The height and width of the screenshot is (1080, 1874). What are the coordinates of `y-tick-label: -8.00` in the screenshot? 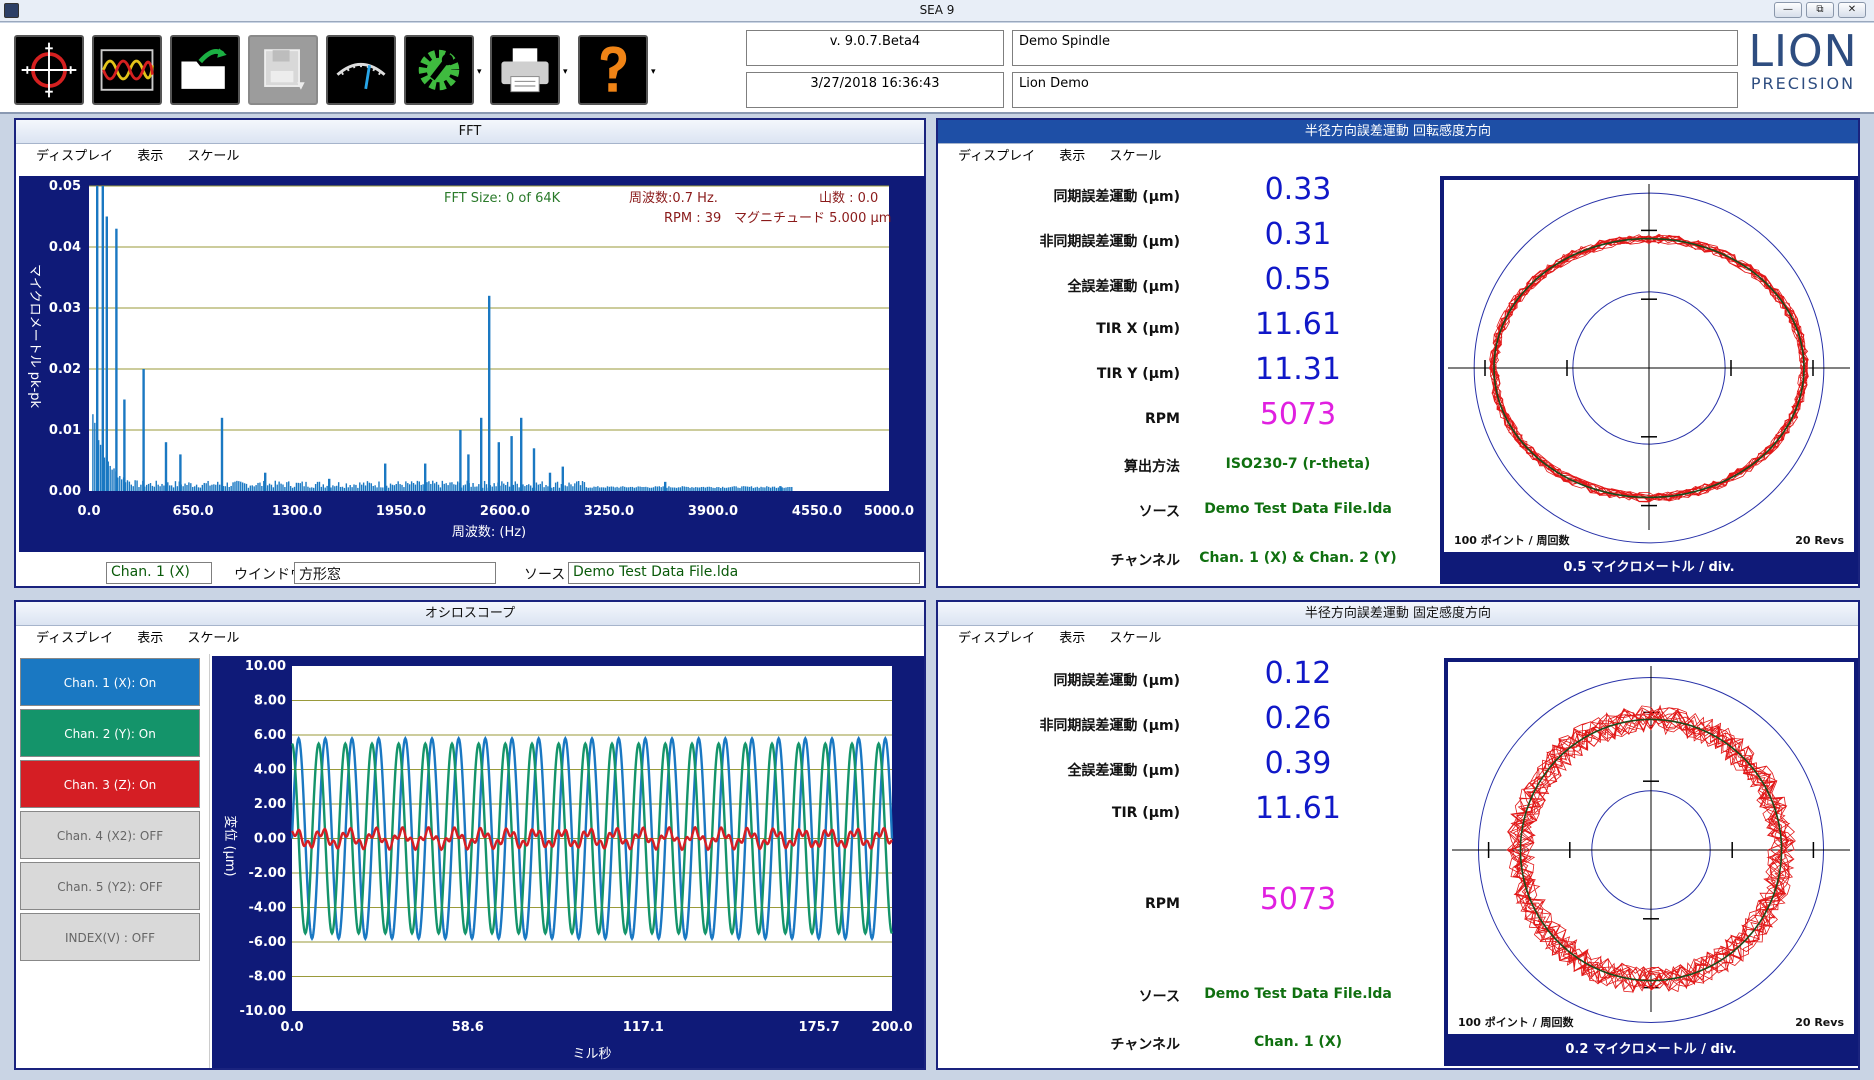 It's located at (267, 977).